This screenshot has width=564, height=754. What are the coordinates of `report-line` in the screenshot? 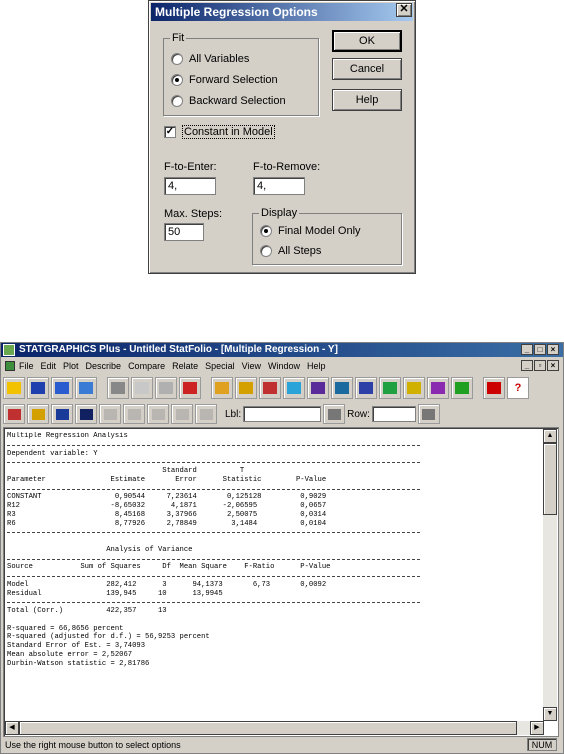 It's located at (276, 620).